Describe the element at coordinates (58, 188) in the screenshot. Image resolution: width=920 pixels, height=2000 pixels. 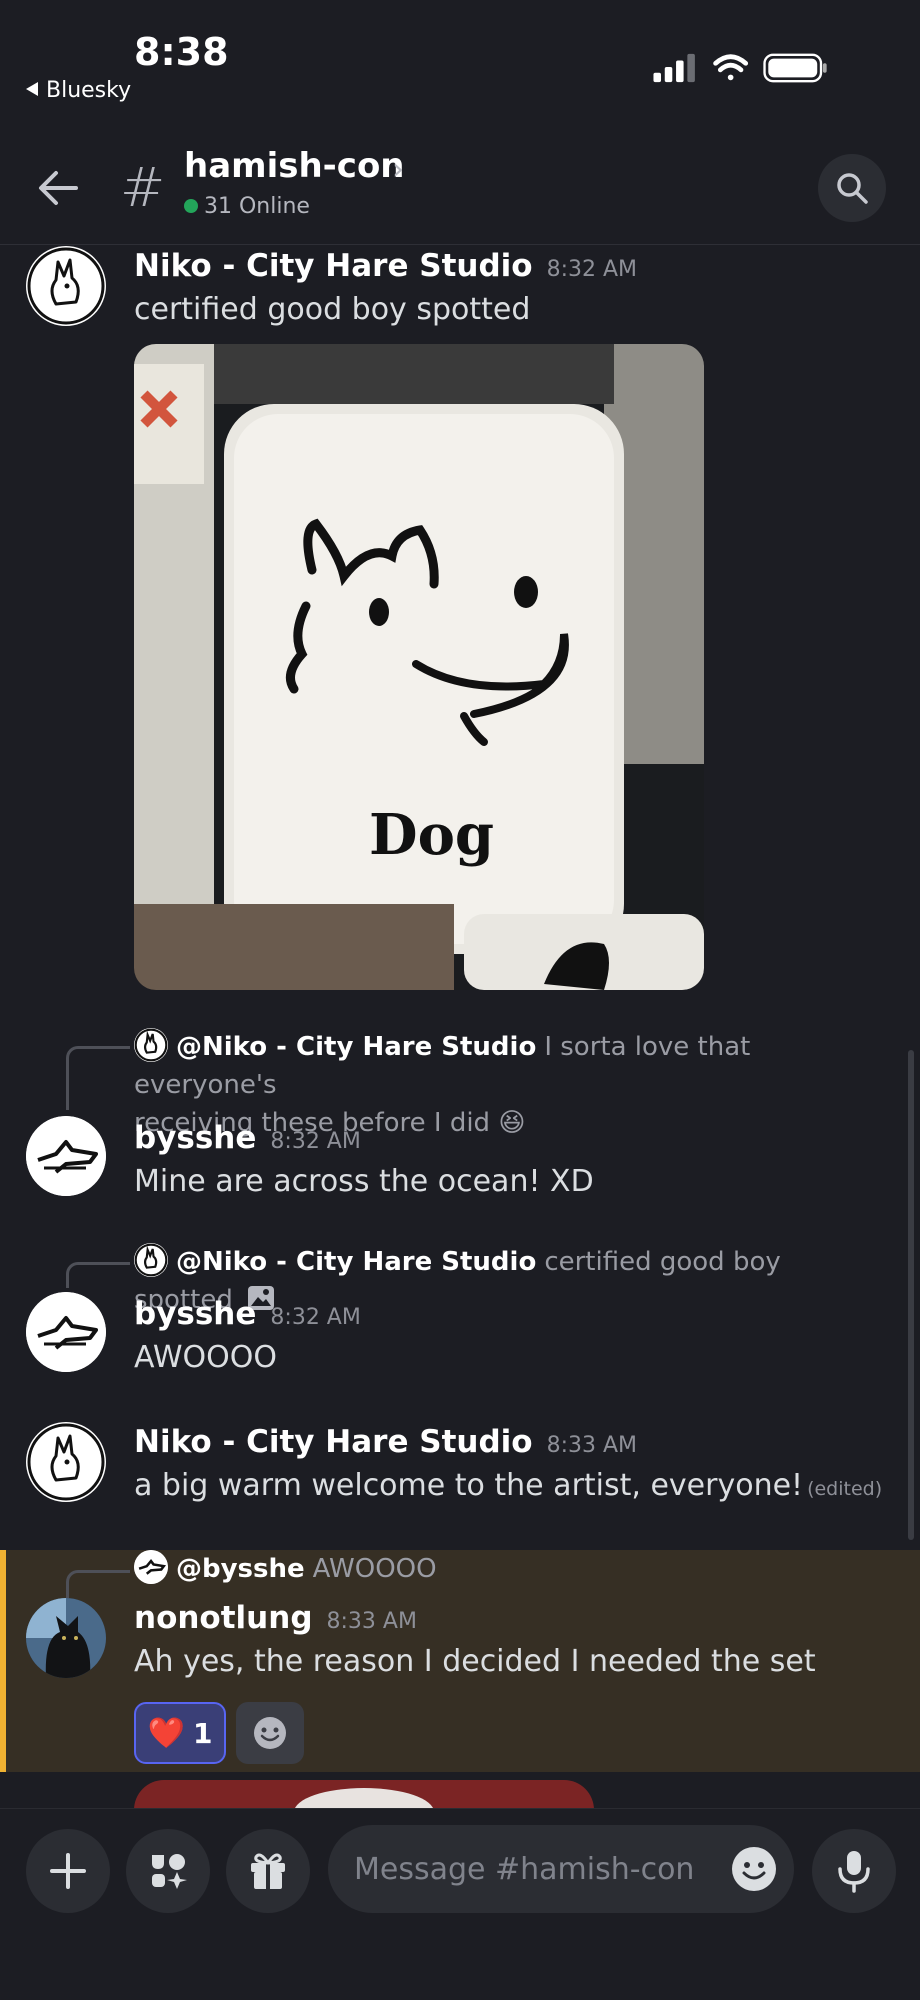
I see `back-arrow-icon` at that location.